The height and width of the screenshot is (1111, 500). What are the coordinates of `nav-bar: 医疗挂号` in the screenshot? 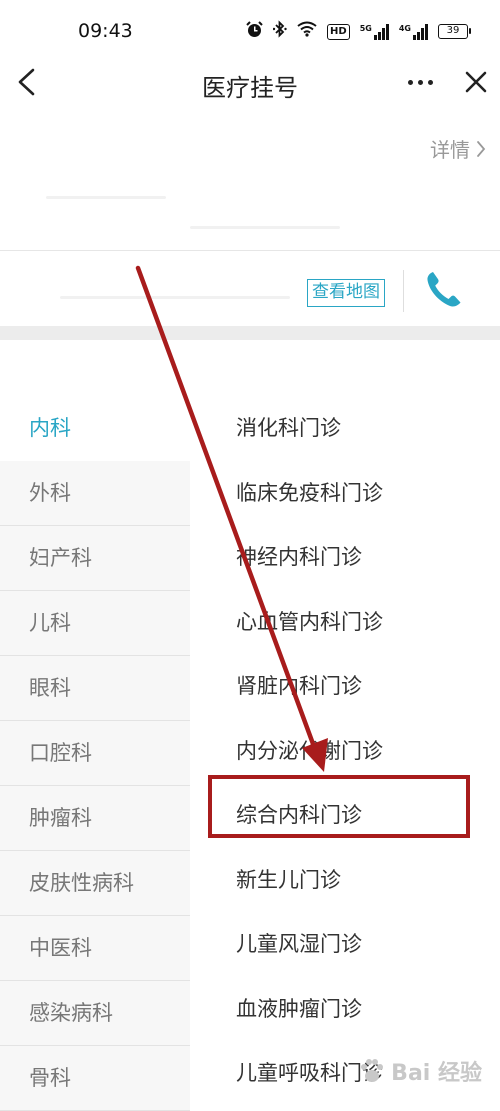 It's located at (250, 82).